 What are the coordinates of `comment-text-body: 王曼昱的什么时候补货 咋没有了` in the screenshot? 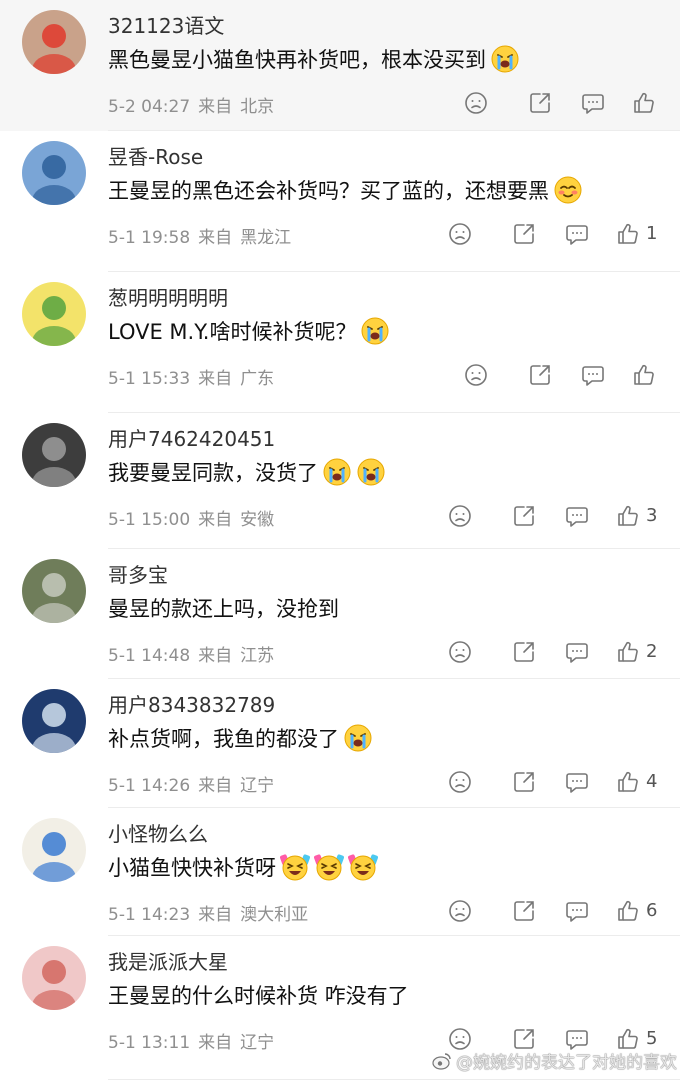 It's located at (258, 996).